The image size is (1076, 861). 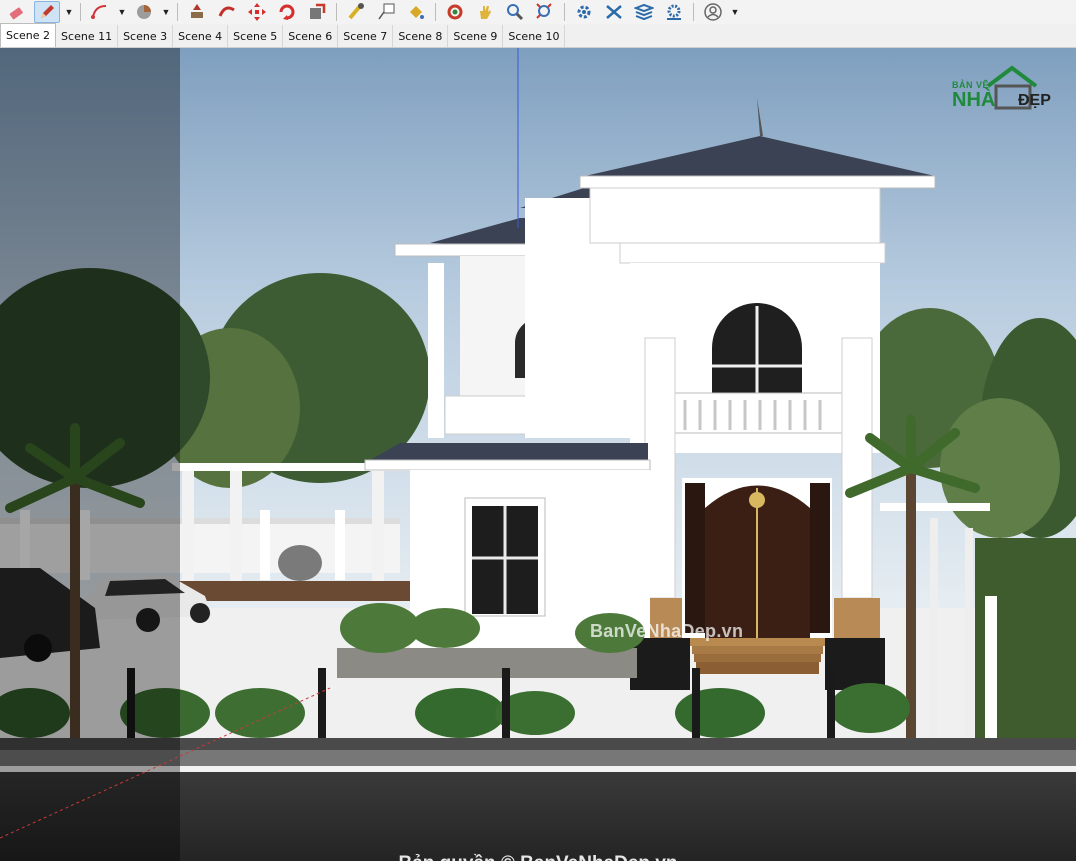 What do you see at coordinates (1034, 100) in the screenshot?
I see `logo-brand-right: ĐẸP` at bounding box center [1034, 100].